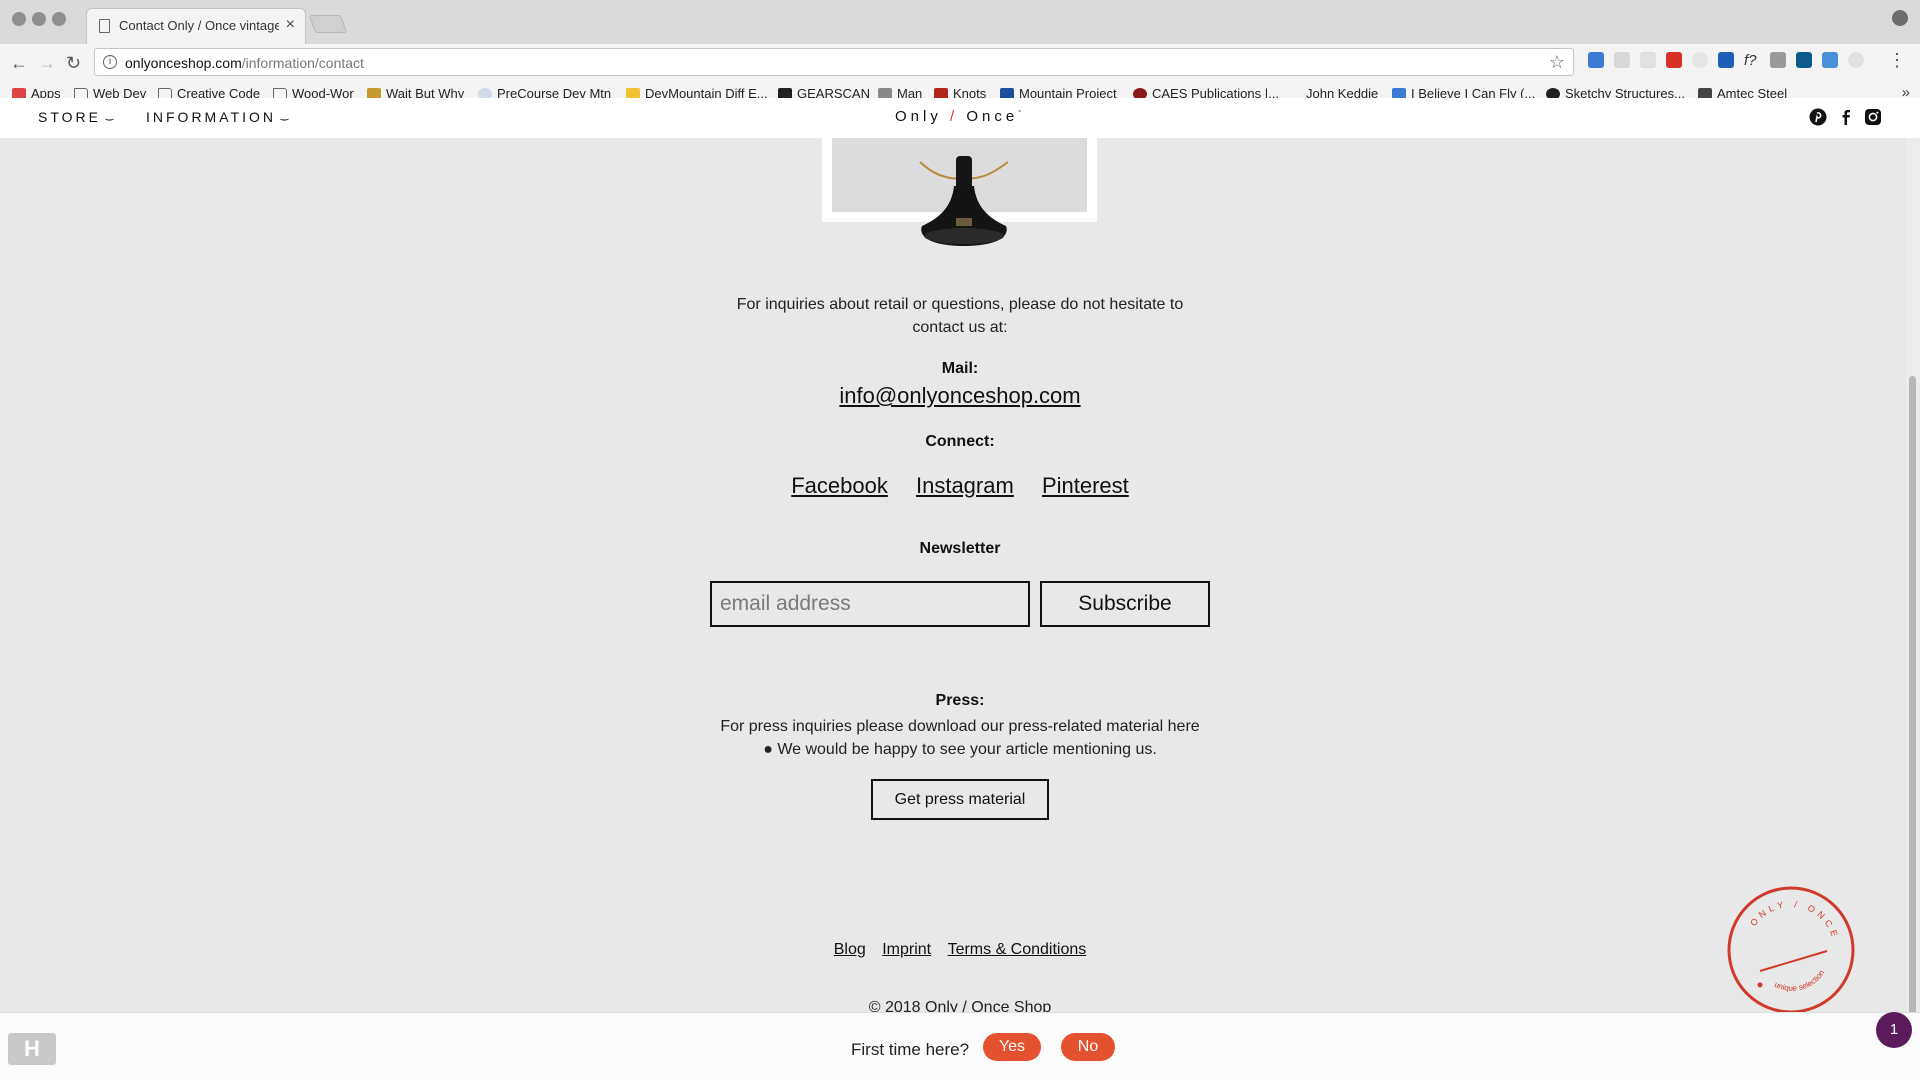 The image size is (1920, 1080). Describe the element at coordinates (850, 949) in the screenshot. I see `footer-link-blog: Blog` at that location.